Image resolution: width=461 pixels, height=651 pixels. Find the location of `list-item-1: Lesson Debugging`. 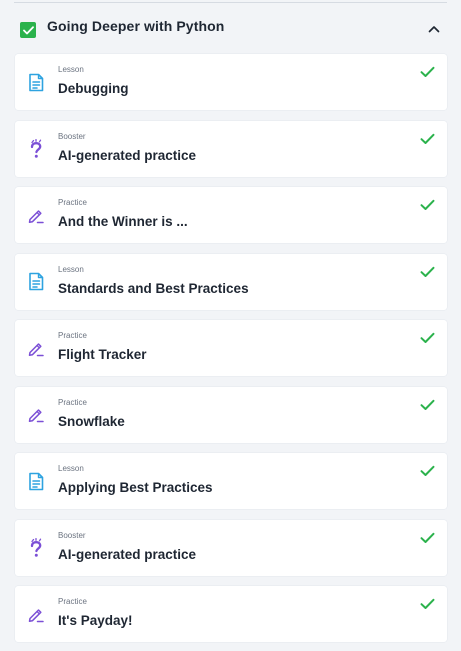

list-item-1: Lesson Debugging is located at coordinates (231, 82).